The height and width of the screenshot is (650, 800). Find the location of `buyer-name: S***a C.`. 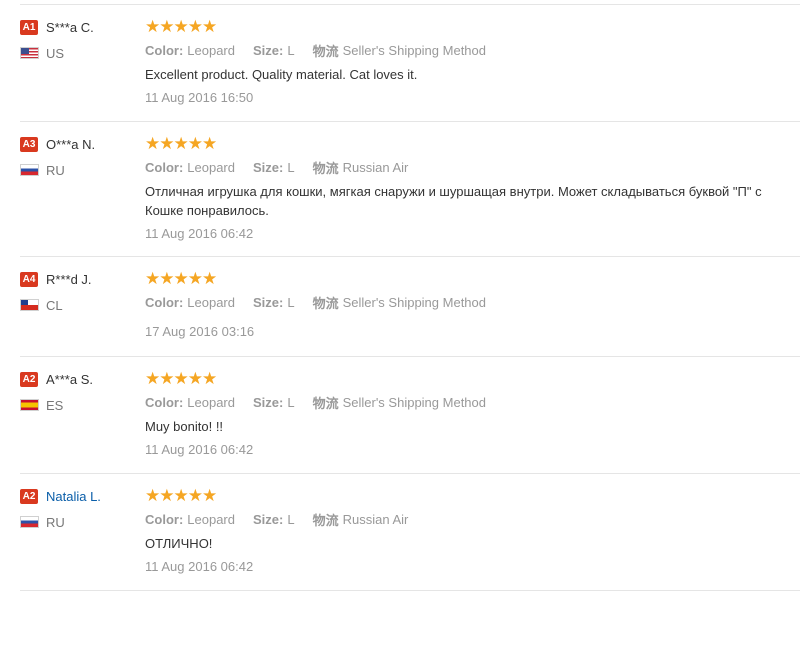

buyer-name: S***a C. is located at coordinates (70, 27).